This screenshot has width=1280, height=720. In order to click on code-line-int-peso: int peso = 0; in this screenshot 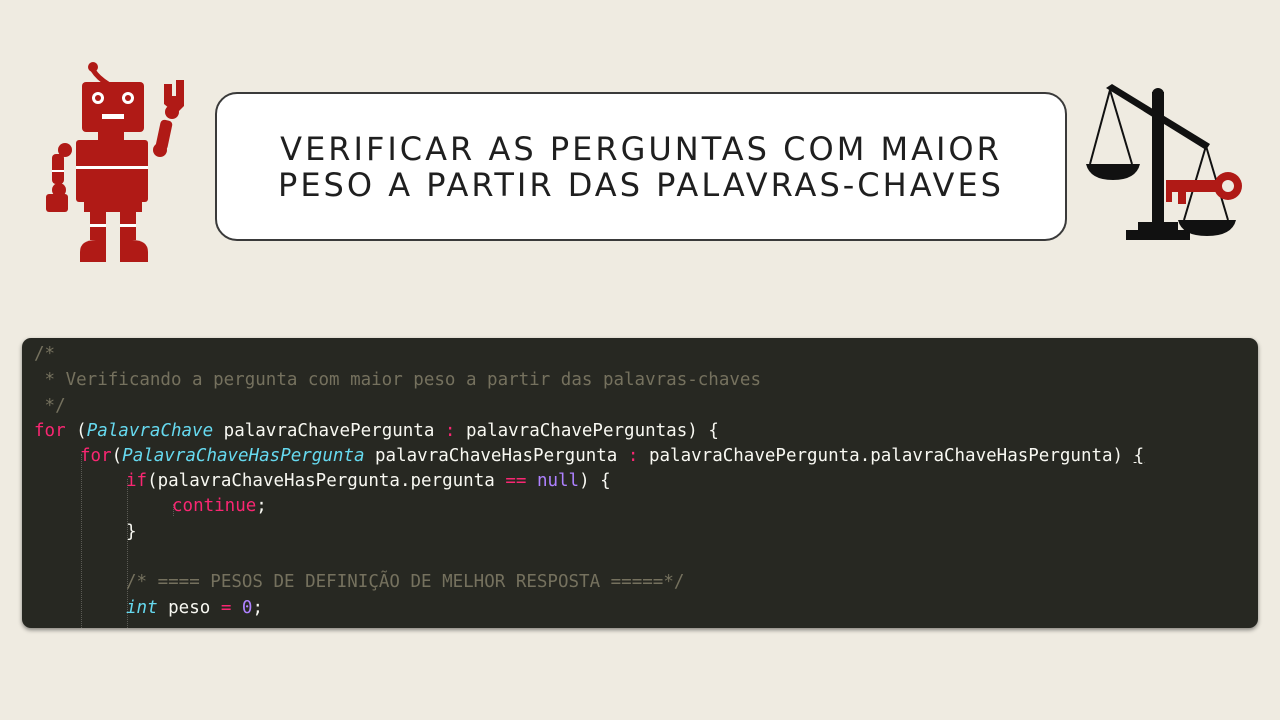, I will do `click(194, 608)`.